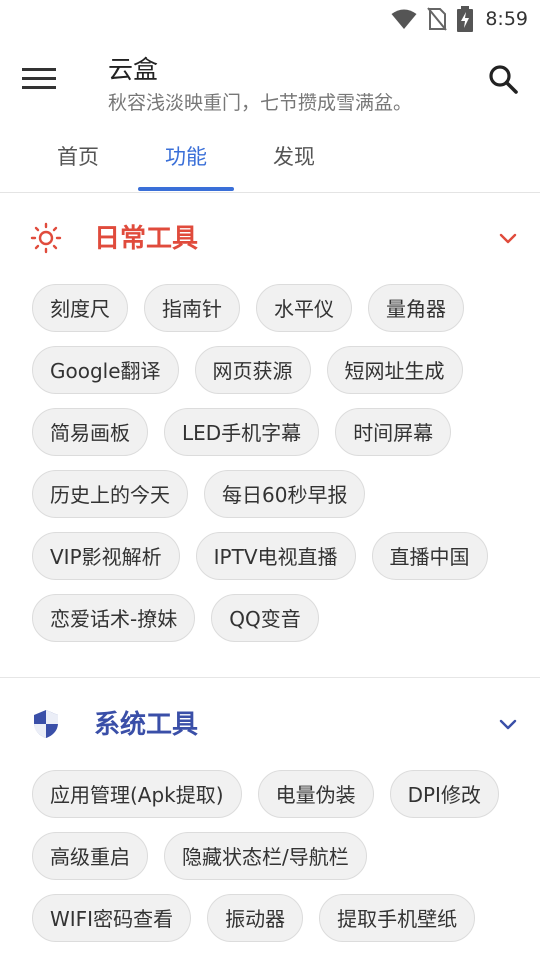 This screenshot has height=960, width=540. I want to click on tool-chip: 隐藏状态栏/导航栏, so click(265, 856).